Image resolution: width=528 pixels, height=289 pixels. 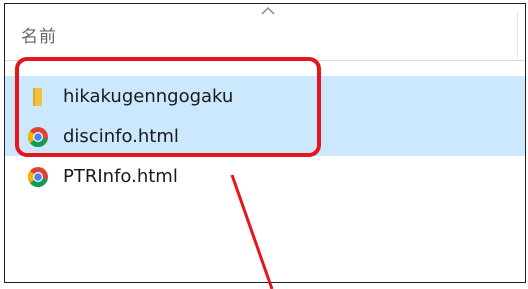 I want to click on column-header-name: 名前, so click(x=39, y=34).